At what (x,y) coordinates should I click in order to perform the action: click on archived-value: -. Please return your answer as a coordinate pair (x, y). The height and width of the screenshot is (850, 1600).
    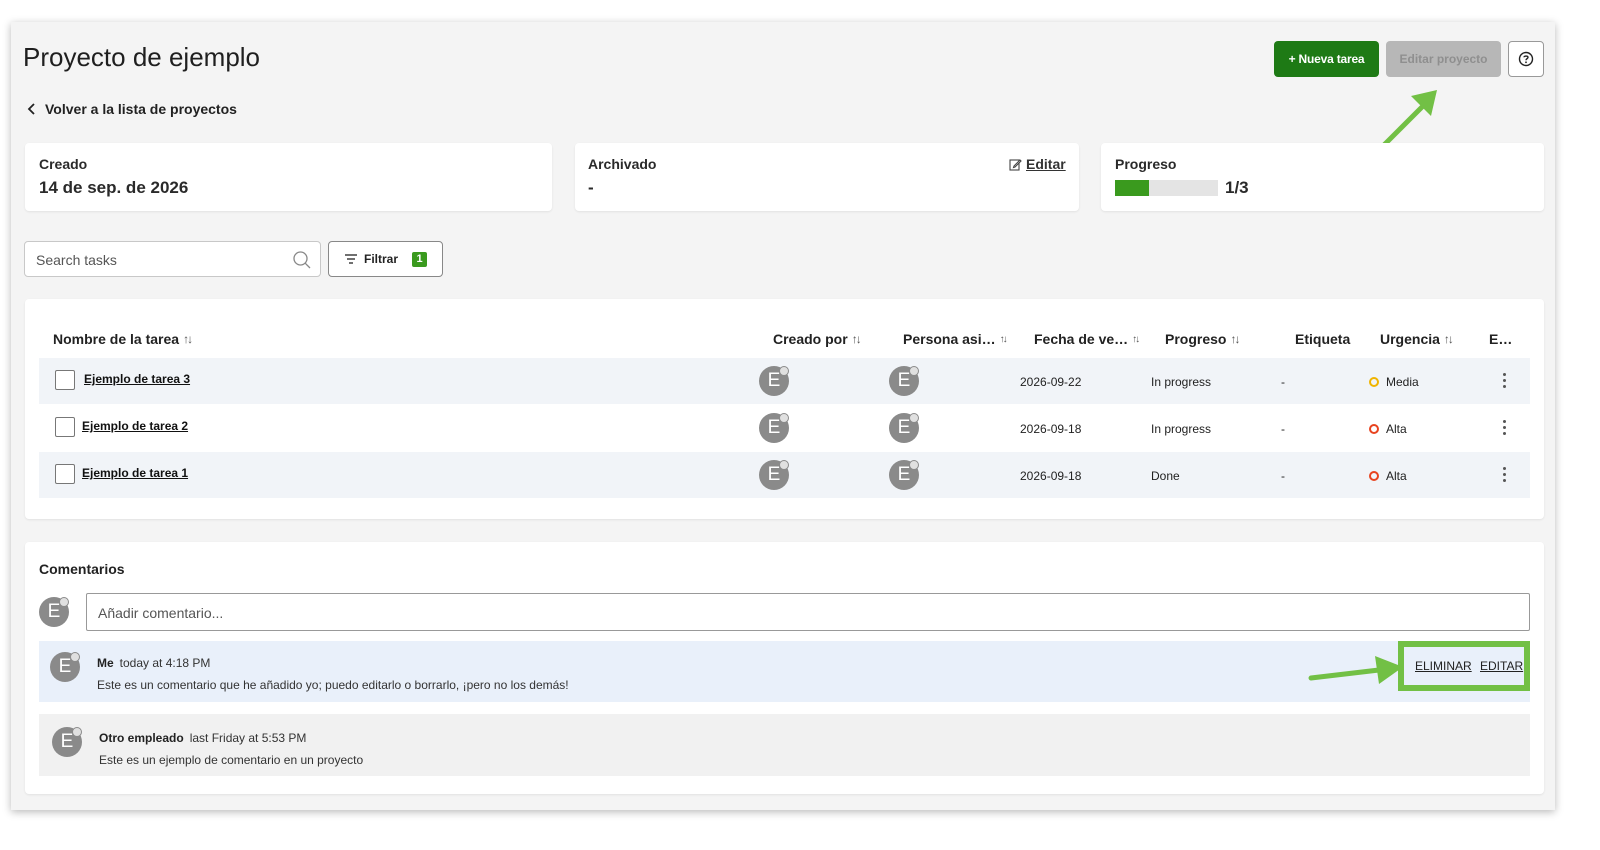
    Looking at the image, I should click on (591, 187).